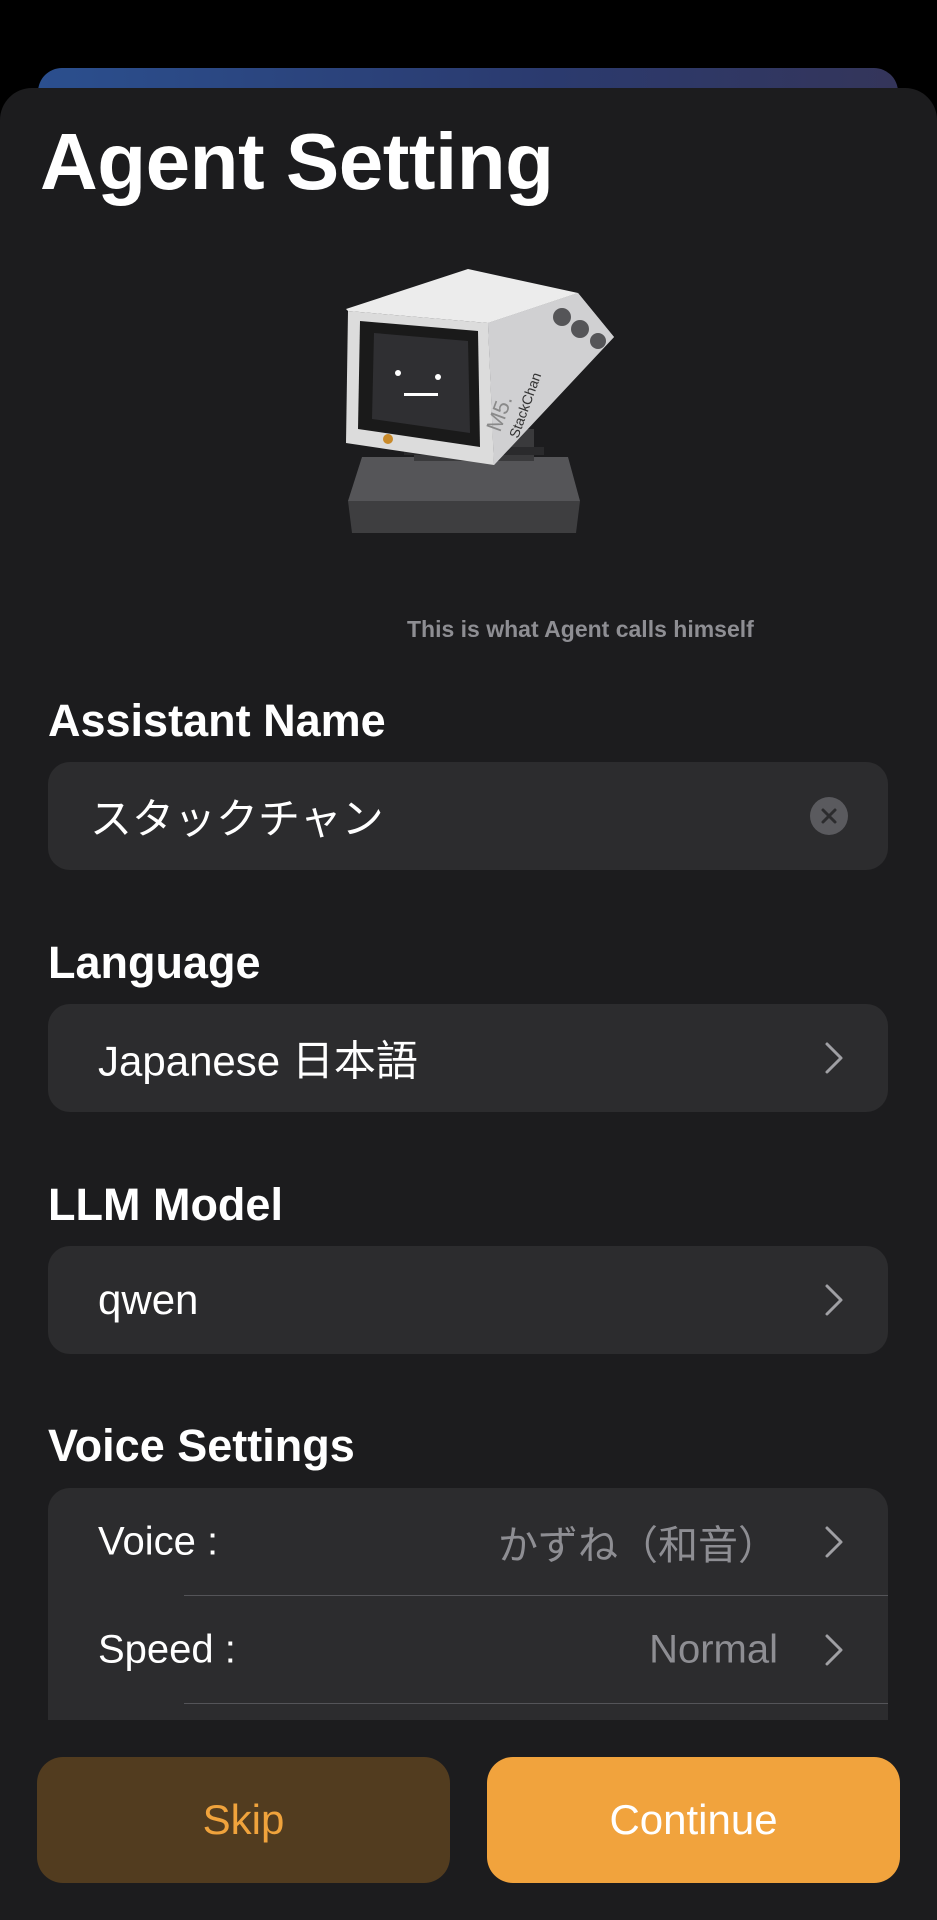 Image resolution: width=937 pixels, height=1920 pixels. I want to click on llm-model-value: qwen, so click(148, 1299).